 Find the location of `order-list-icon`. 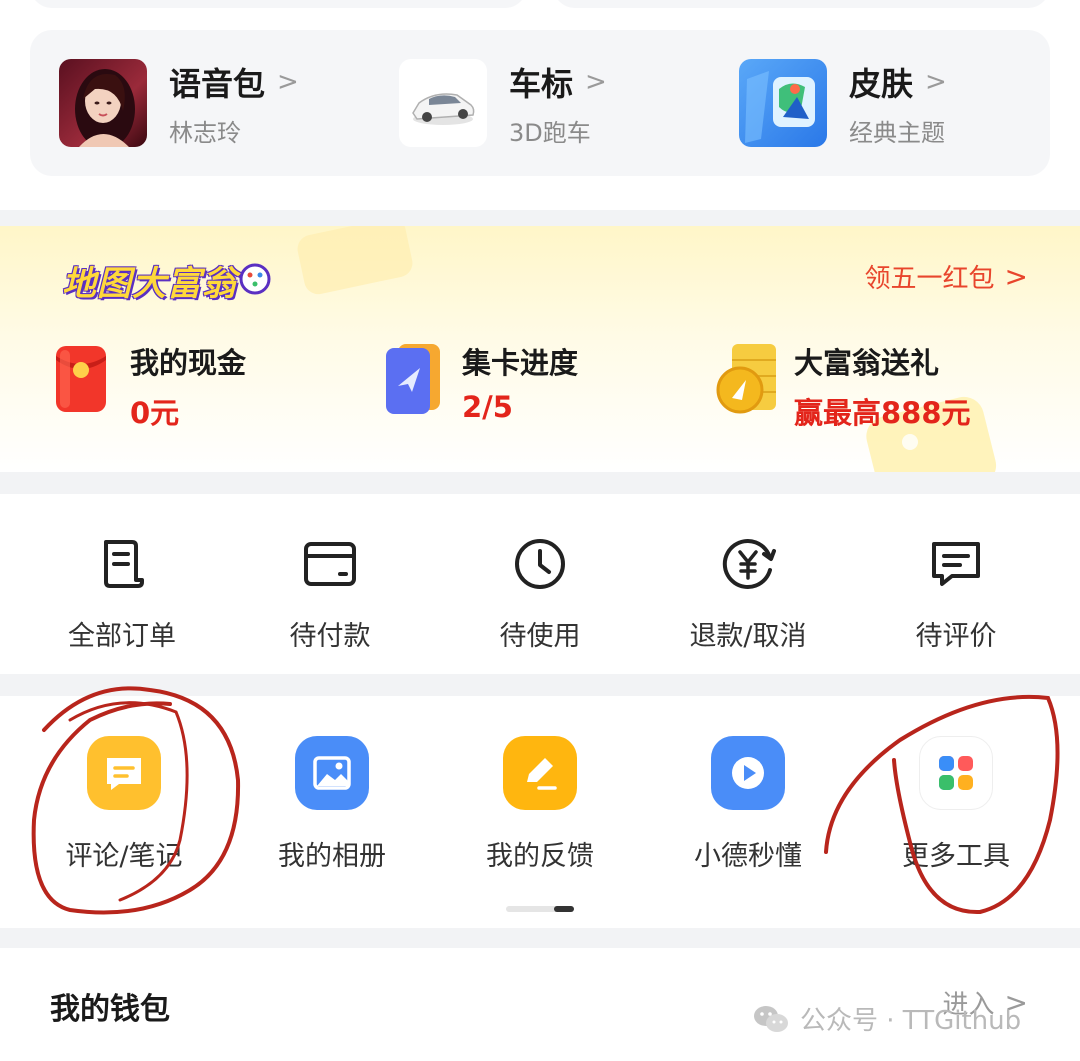

order-list-icon is located at coordinates (124, 564).